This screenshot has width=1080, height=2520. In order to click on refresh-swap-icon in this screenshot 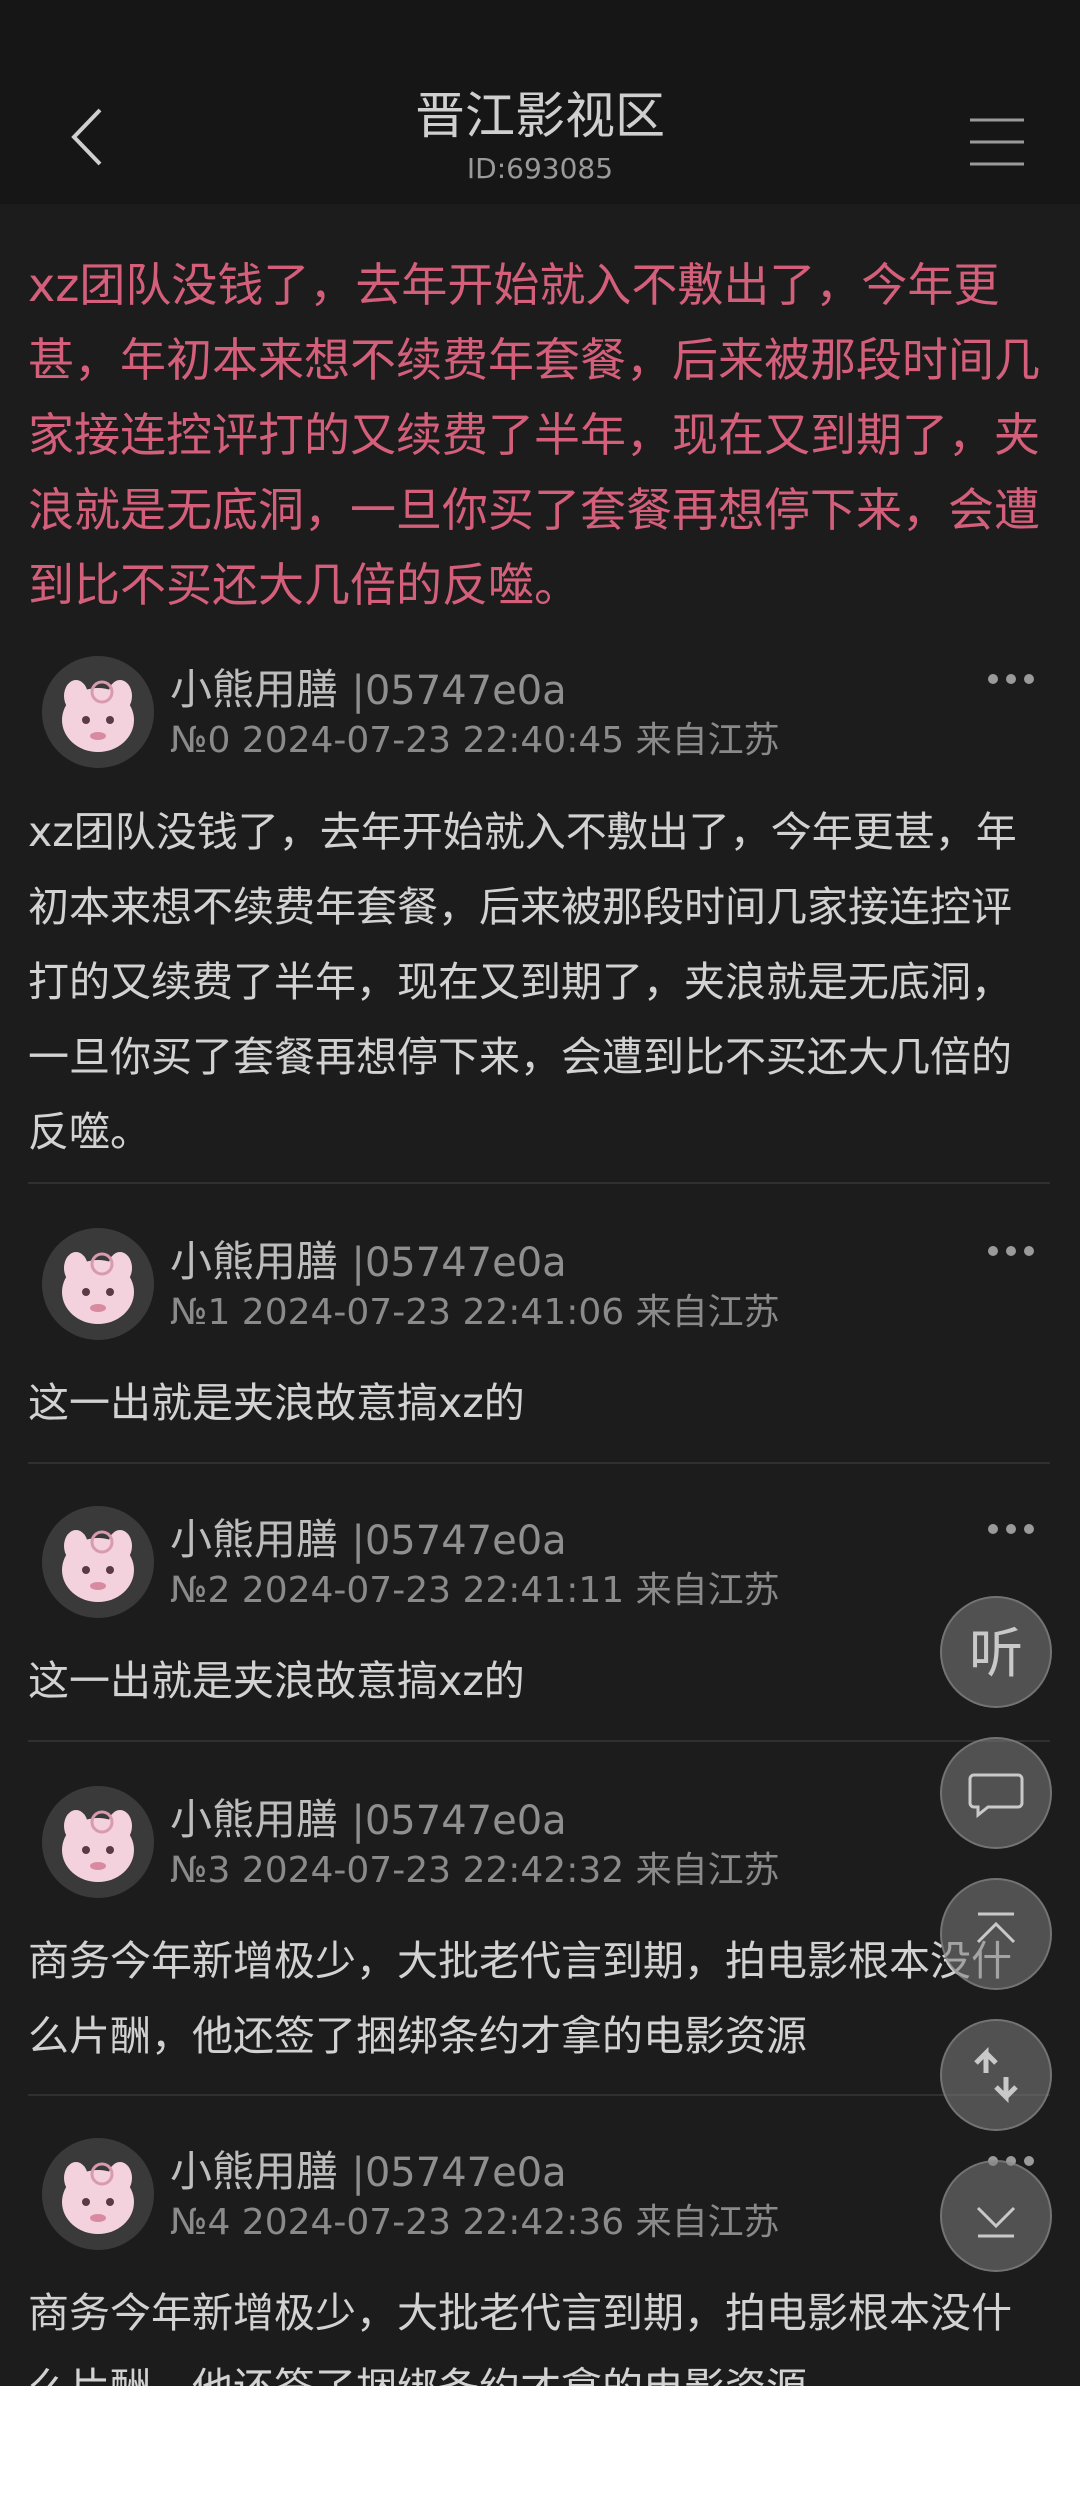, I will do `click(996, 2075)`.